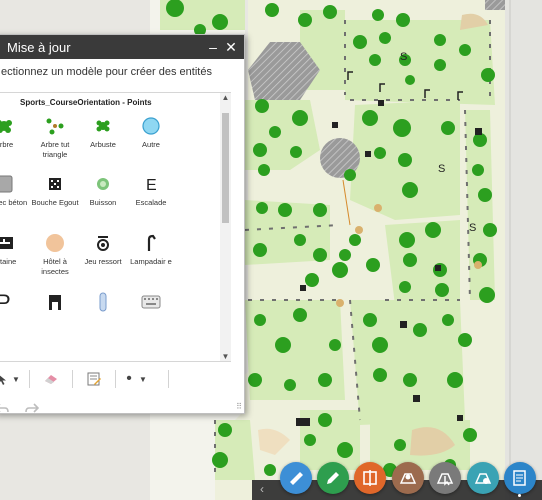 The width and height of the screenshot is (542, 500). What do you see at coordinates (55, 202) in the screenshot?
I see `template-label: Bouche Egout` at bounding box center [55, 202].